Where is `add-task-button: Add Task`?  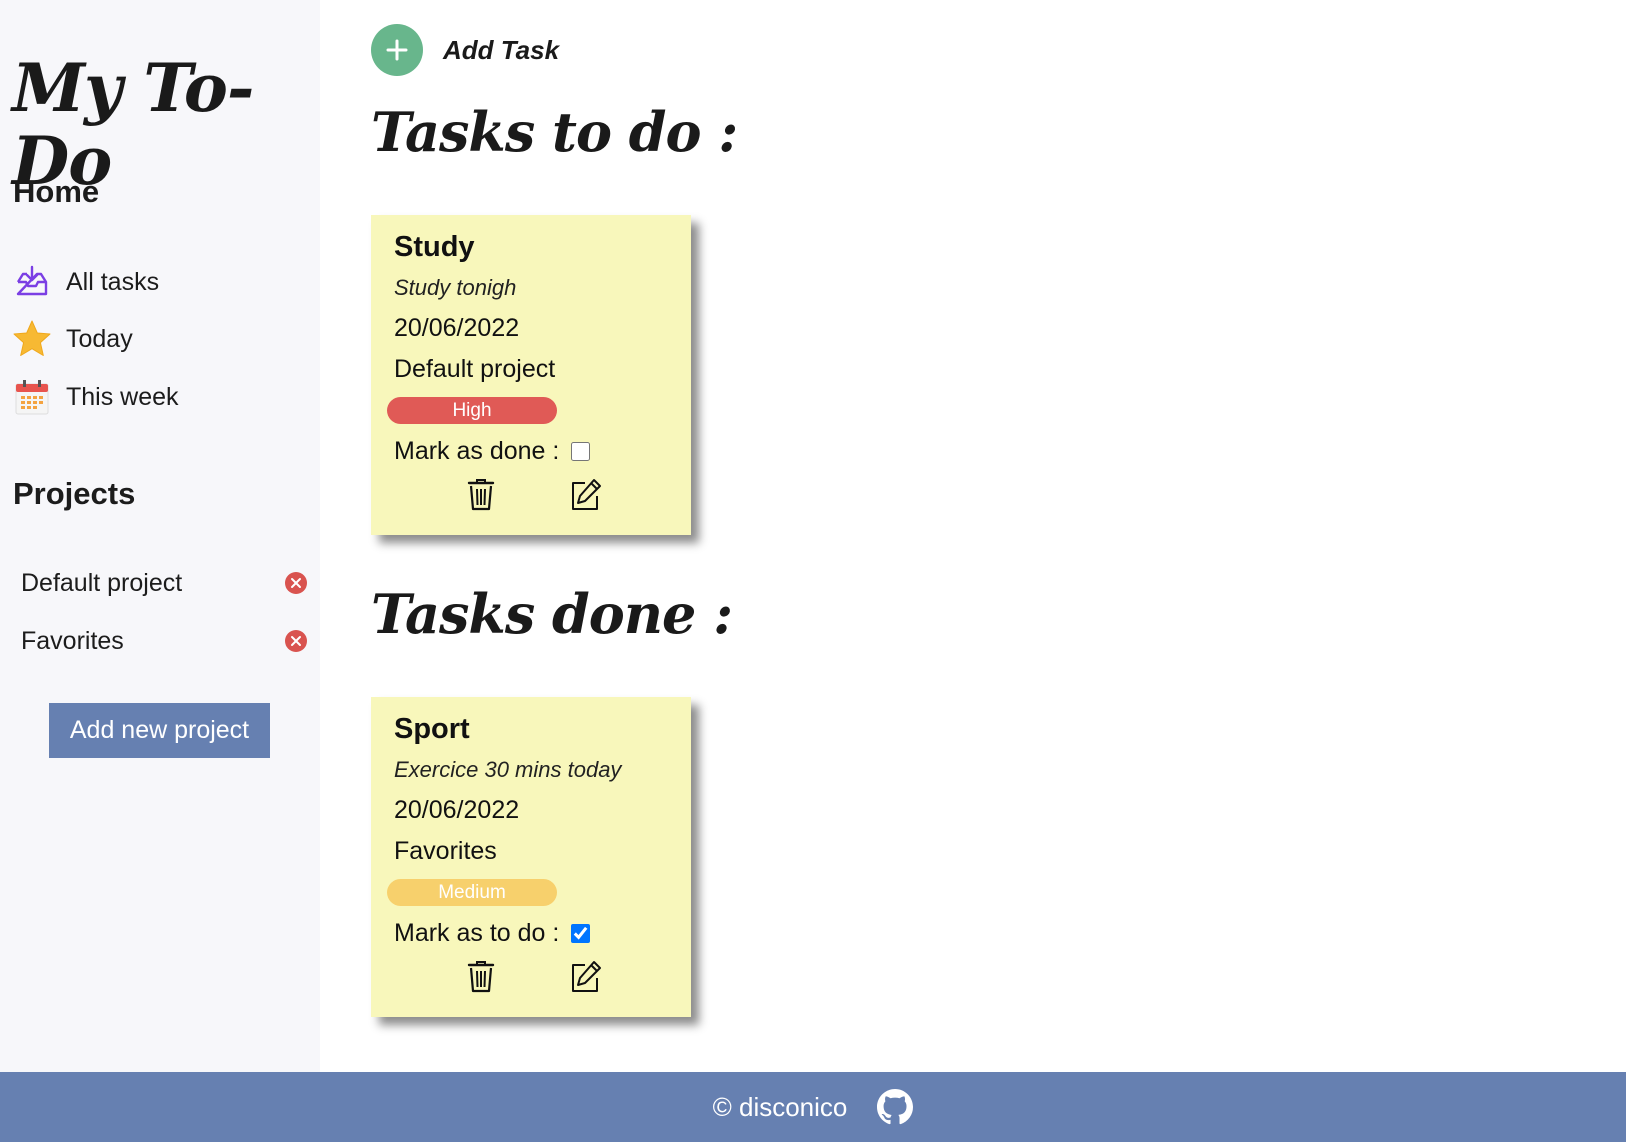 add-task-button: Add Task is located at coordinates (465, 50).